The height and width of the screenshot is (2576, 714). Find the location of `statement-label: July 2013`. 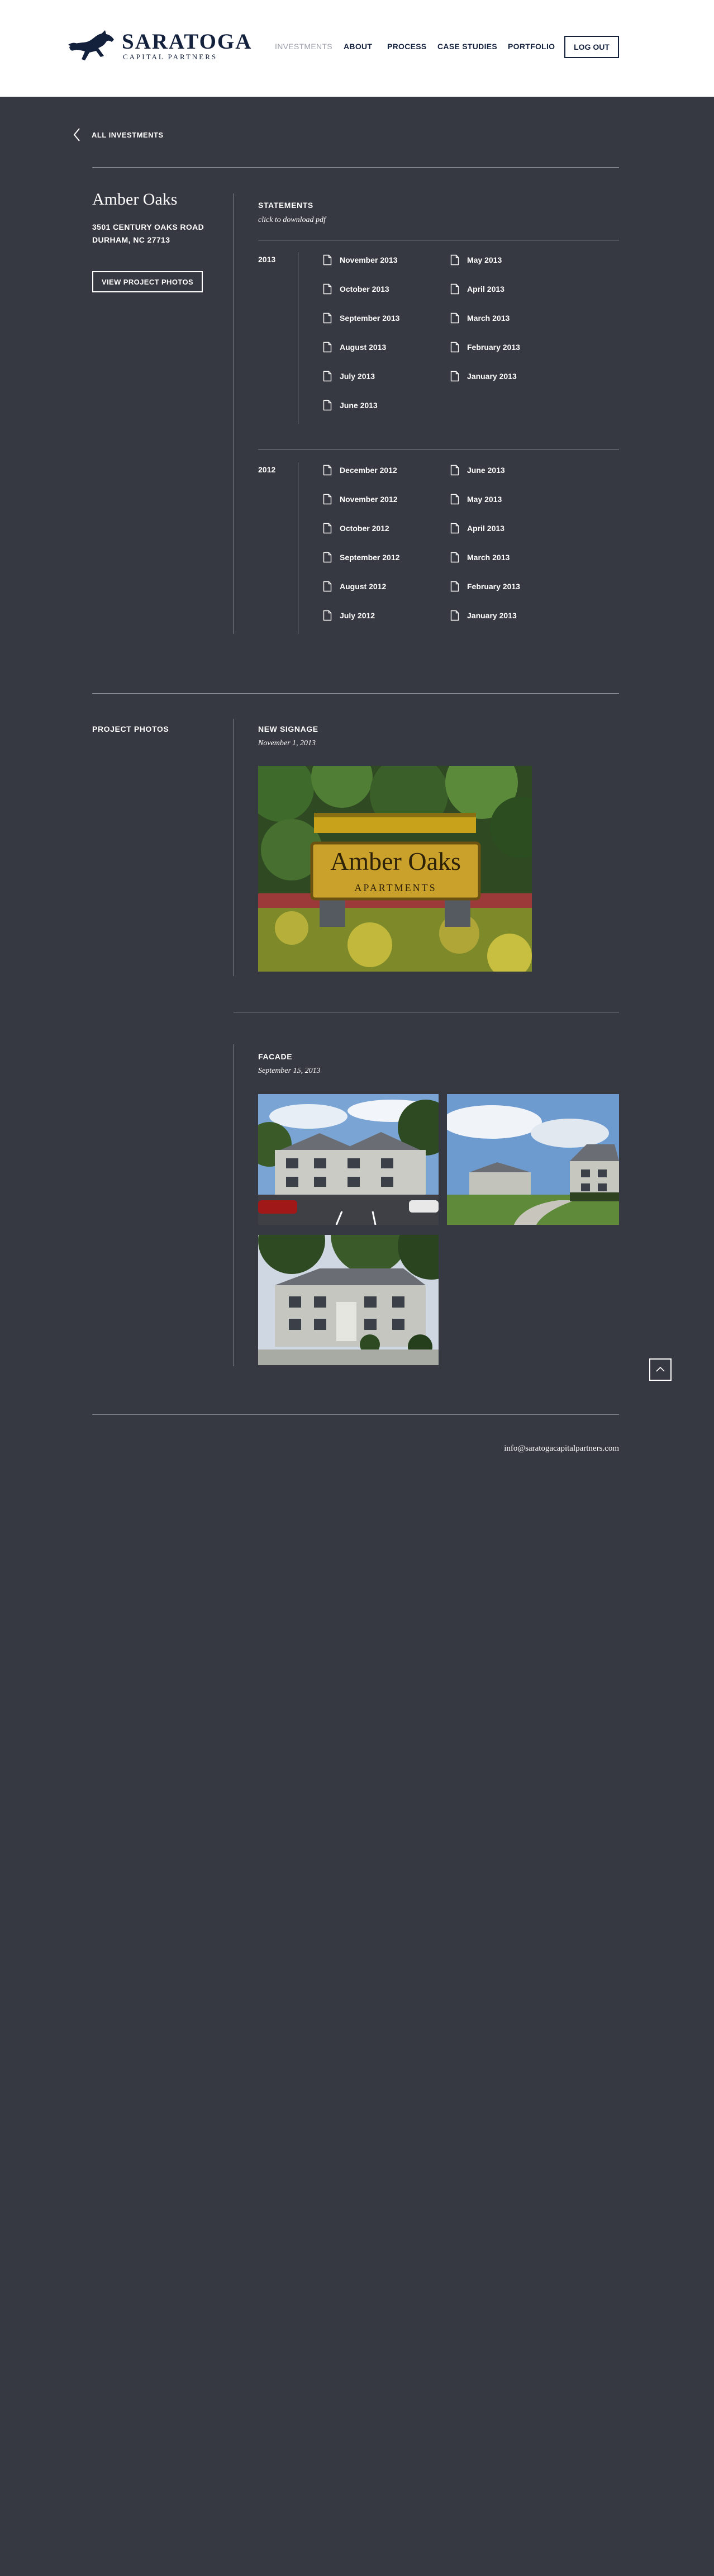

statement-label: July 2013 is located at coordinates (357, 377).